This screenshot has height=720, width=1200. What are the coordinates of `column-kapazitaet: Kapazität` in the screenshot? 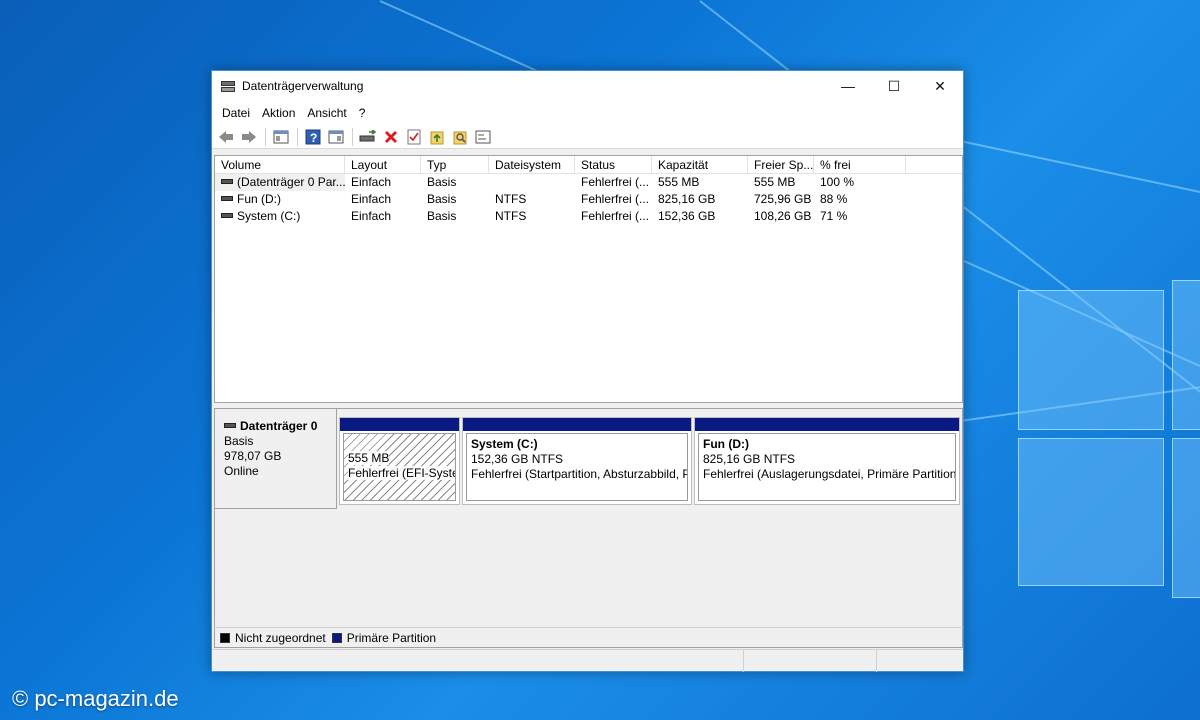 It's located at (700, 165).